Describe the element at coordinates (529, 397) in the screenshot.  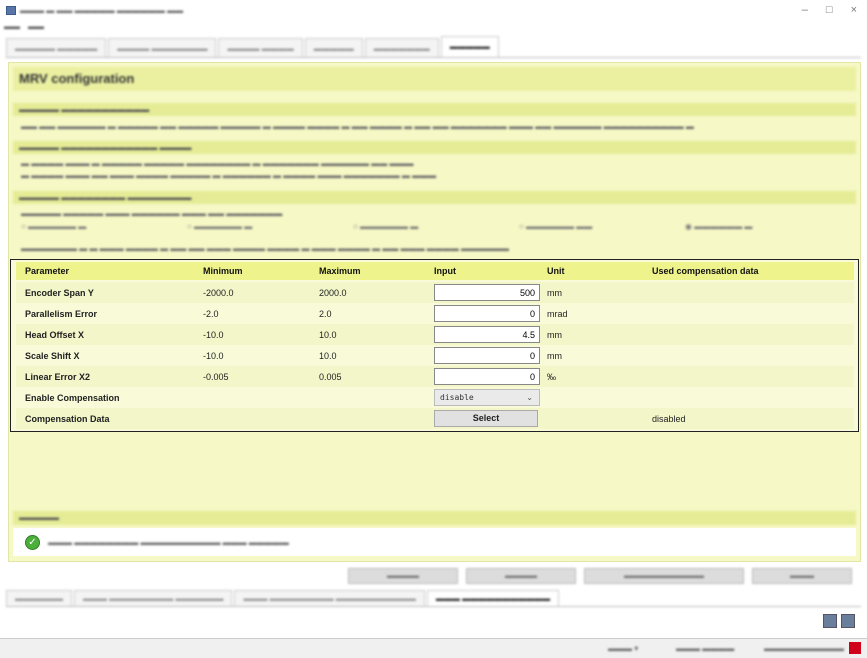
I see `chevron-down-icon: ⌄` at that location.